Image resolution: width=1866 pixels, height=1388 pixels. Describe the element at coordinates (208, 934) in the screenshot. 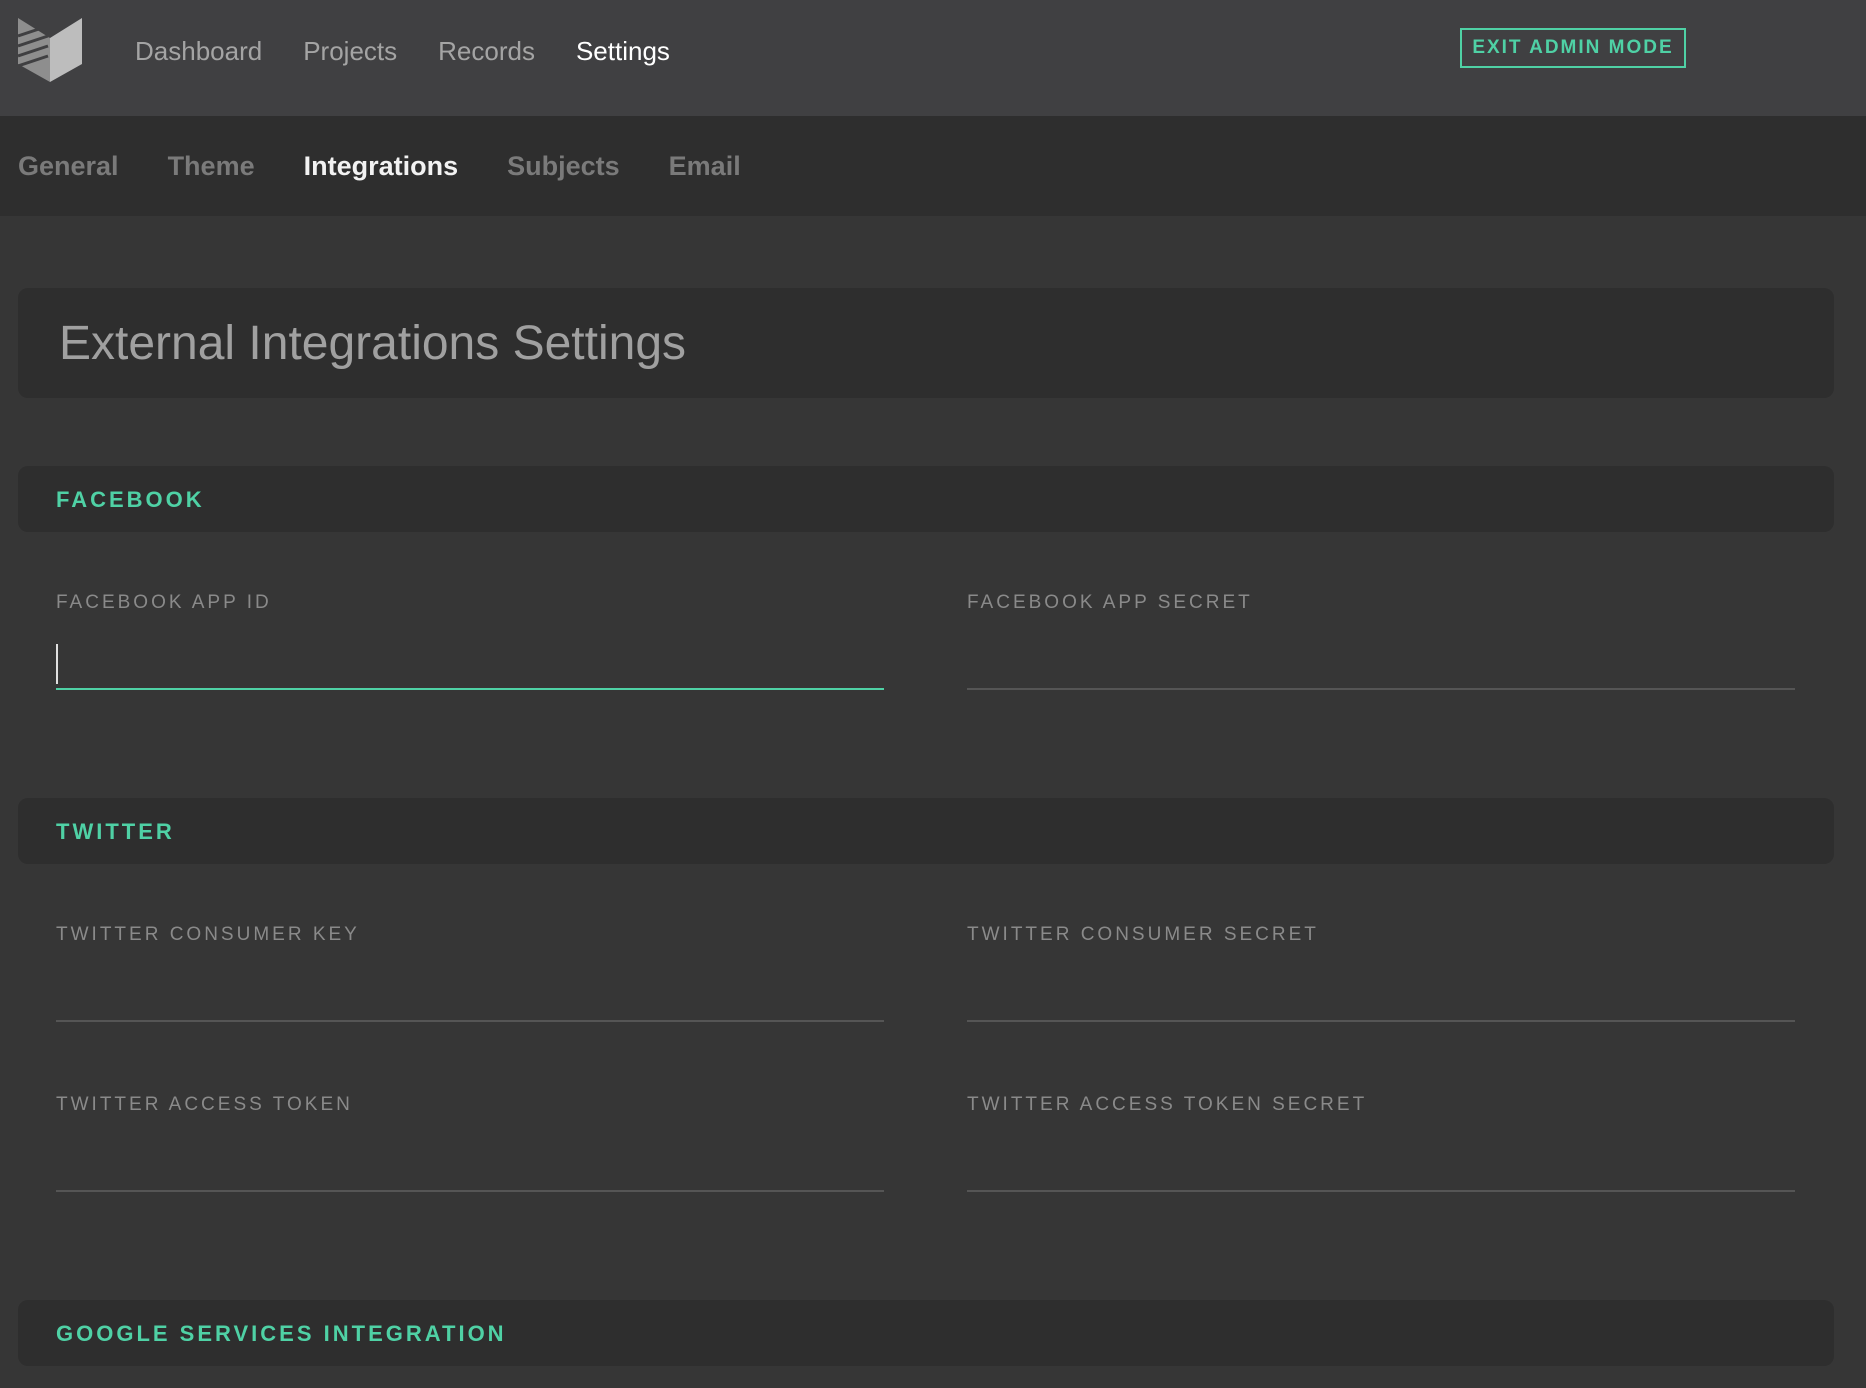

I see `twitter-consumer-key-label: TWITTER CONSUMER KEY` at that location.